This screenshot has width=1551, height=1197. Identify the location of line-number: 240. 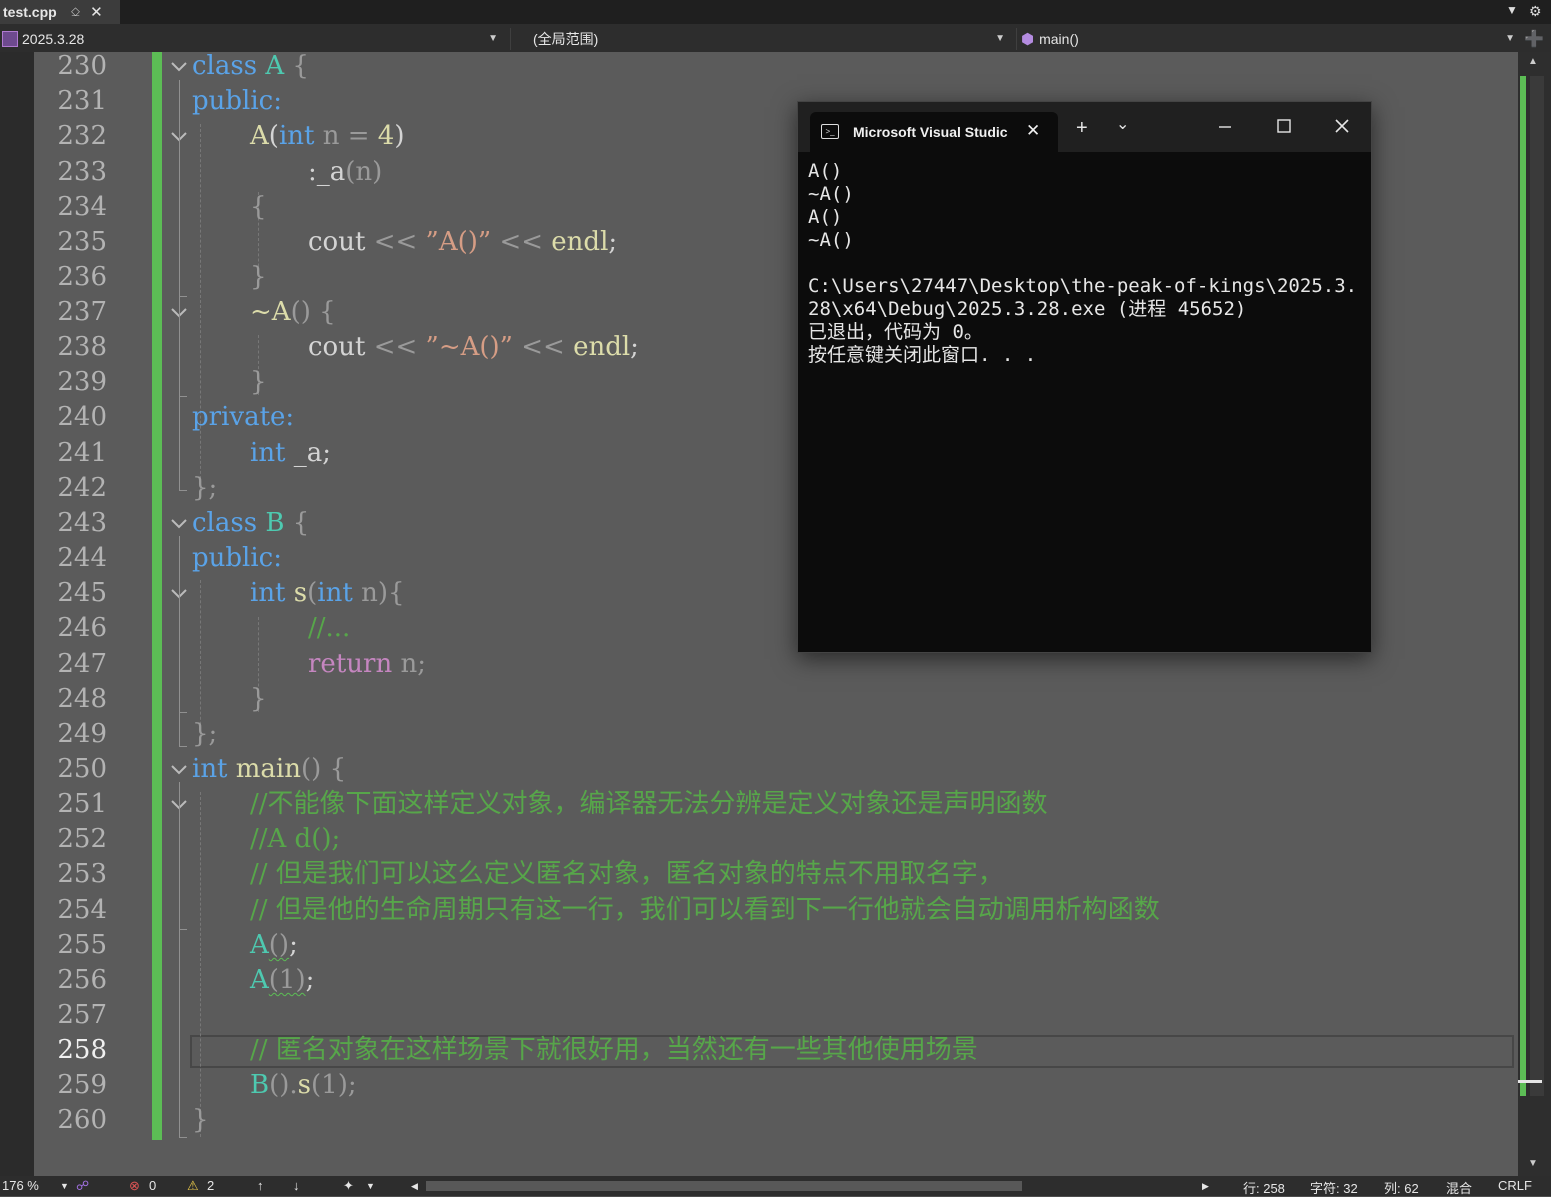
(82, 417).